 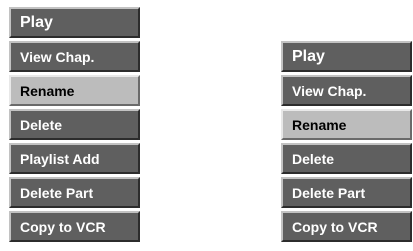 I want to click on menu-item-playlist-add: Playlist Add, so click(x=74, y=158).